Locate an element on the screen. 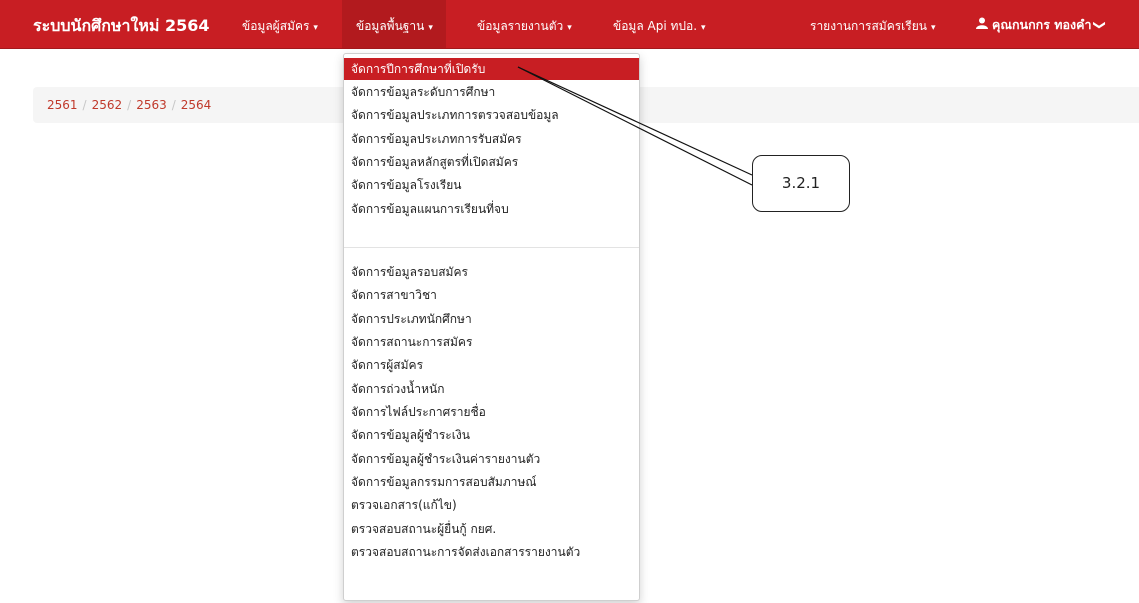  callout-label: 3.2.1 is located at coordinates (801, 183).